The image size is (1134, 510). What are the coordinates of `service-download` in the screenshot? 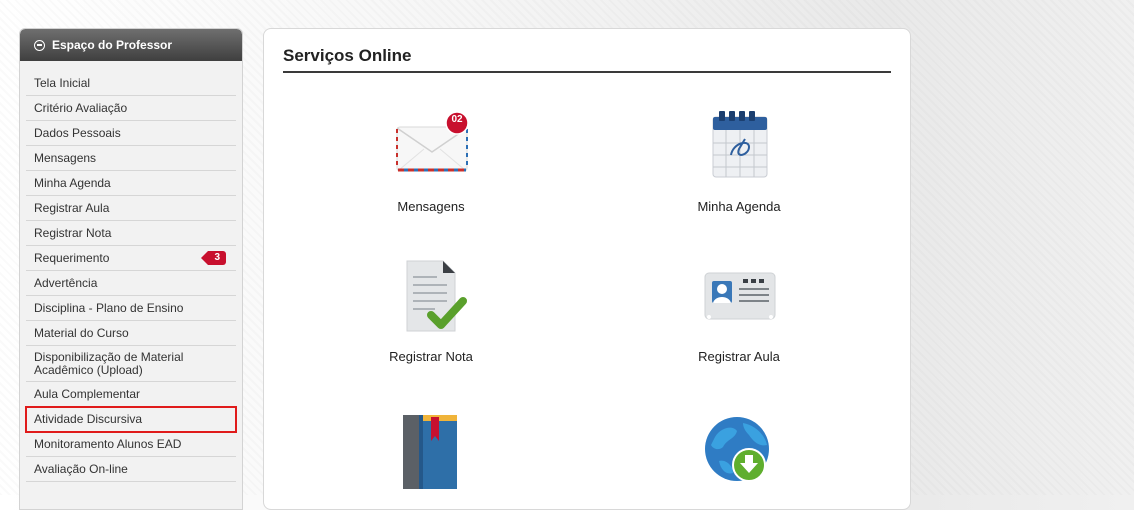 It's located at (739, 459).